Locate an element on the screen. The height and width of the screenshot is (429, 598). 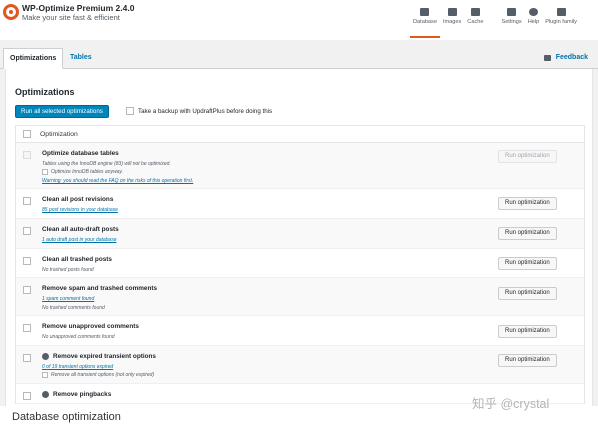
plugin-family-icon is located at coordinates (561, 12).